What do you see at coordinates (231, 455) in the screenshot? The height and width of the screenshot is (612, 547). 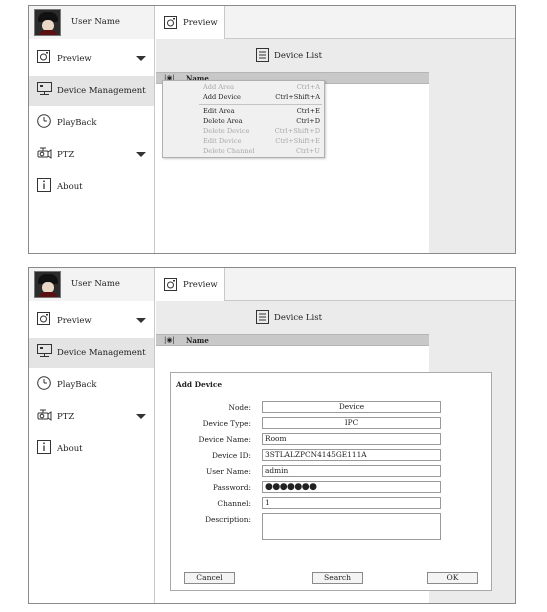 I see `device-id-label: Device ID:` at bounding box center [231, 455].